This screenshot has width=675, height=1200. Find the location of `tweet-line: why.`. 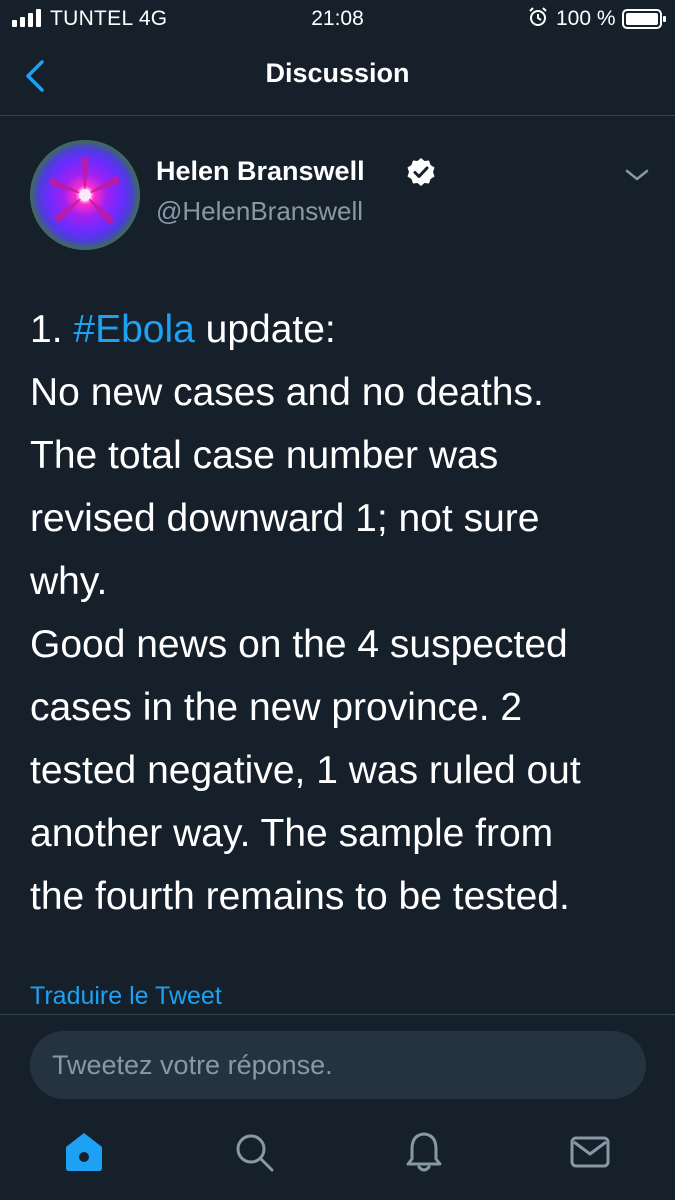

tweet-line: why. is located at coordinates (69, 581).